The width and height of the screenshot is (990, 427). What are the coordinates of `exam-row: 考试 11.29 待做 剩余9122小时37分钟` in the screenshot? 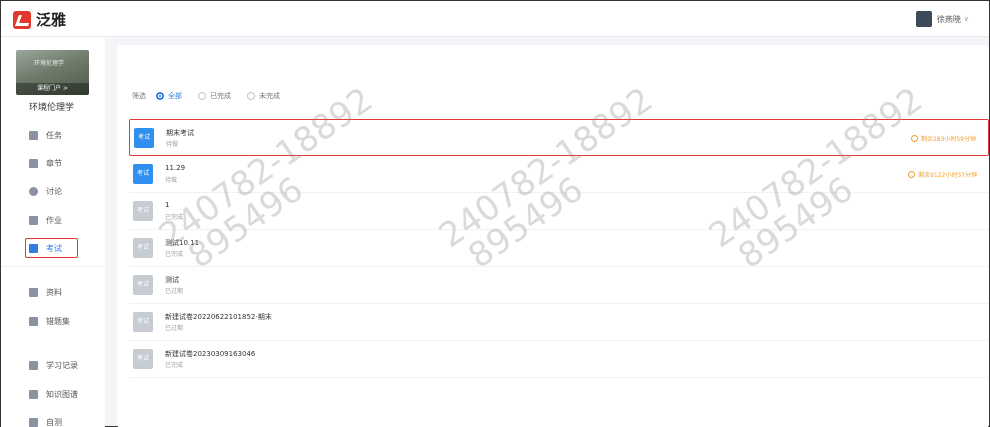 It's located at (559, 174).